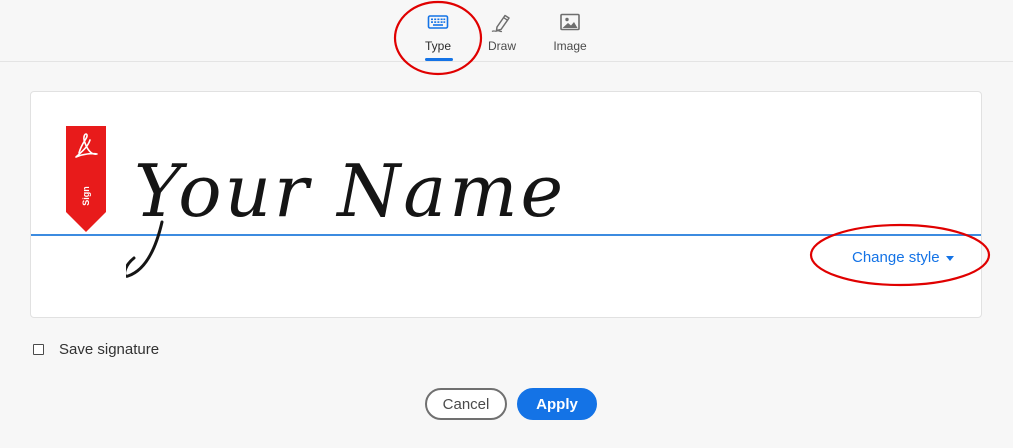  What do you see at coordinates (437, 46) in the screenshot?
I see `tab-type-label: Type` at bounding box center [437, 46].